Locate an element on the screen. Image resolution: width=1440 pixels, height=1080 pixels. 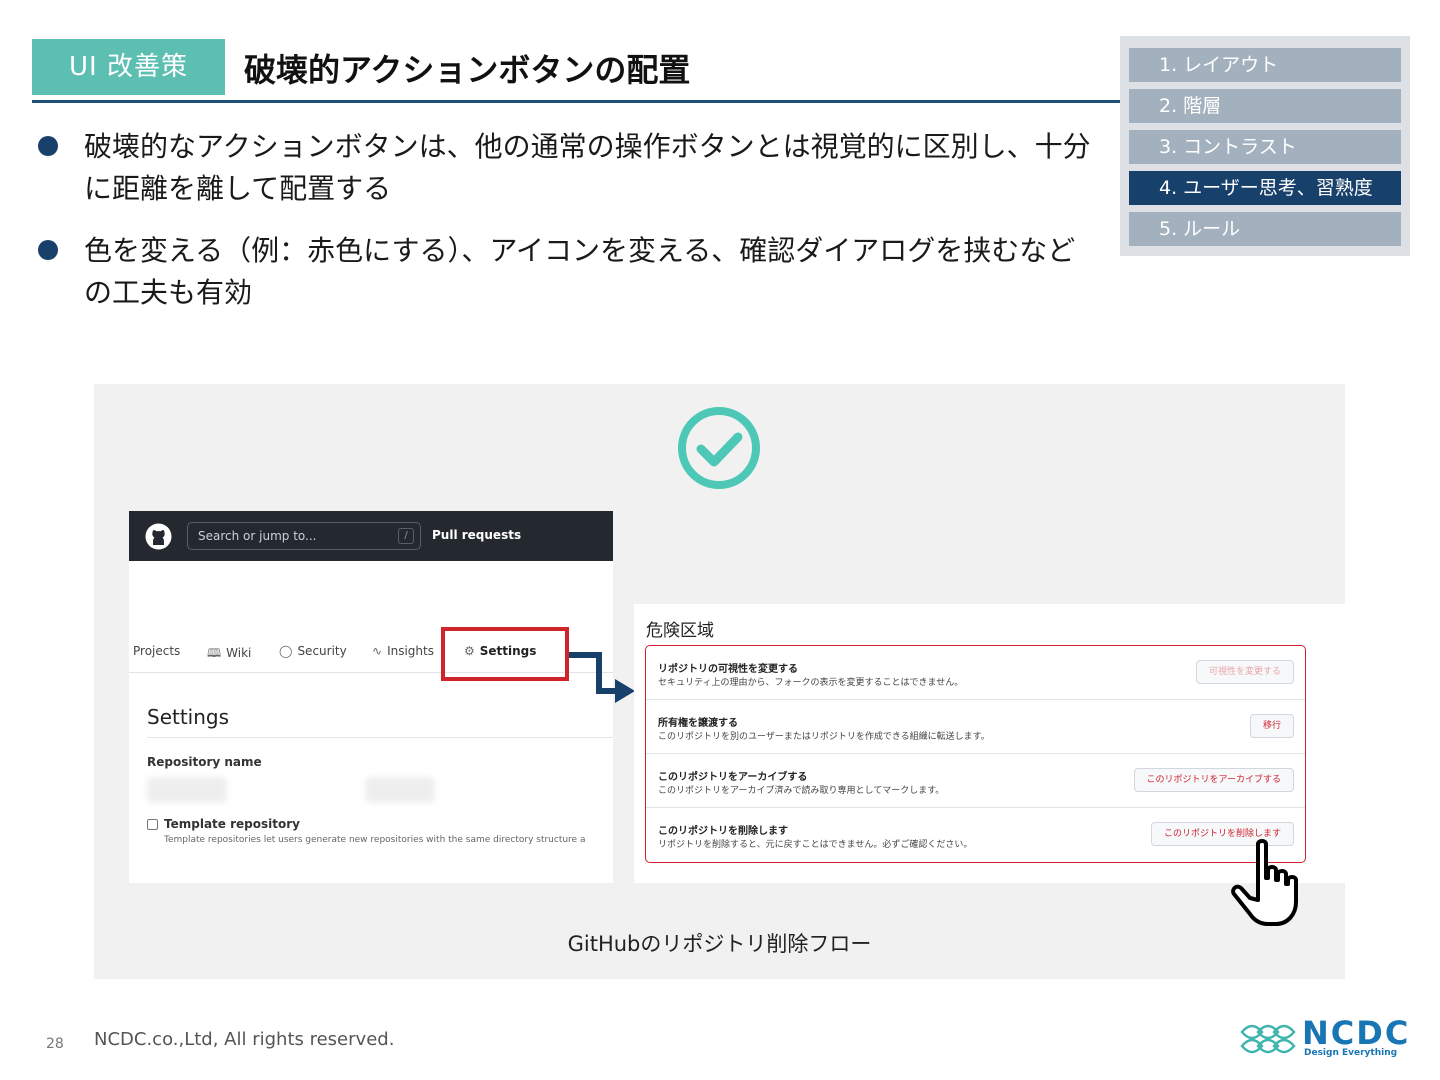
tab-projects-label: Projects is located at coordinates (157, 651).